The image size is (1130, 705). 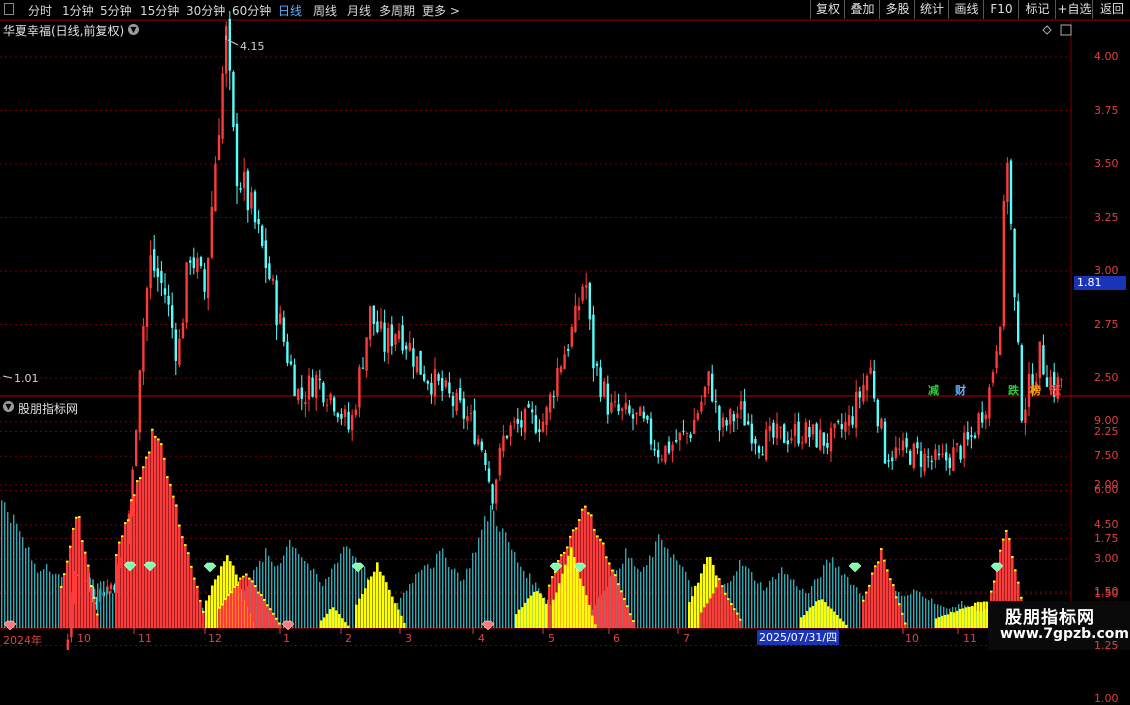 What do you see at coordinates (1055, 390) in the screenshot?
I see `badge-4: 涨` at bounding box center [1055, 390].